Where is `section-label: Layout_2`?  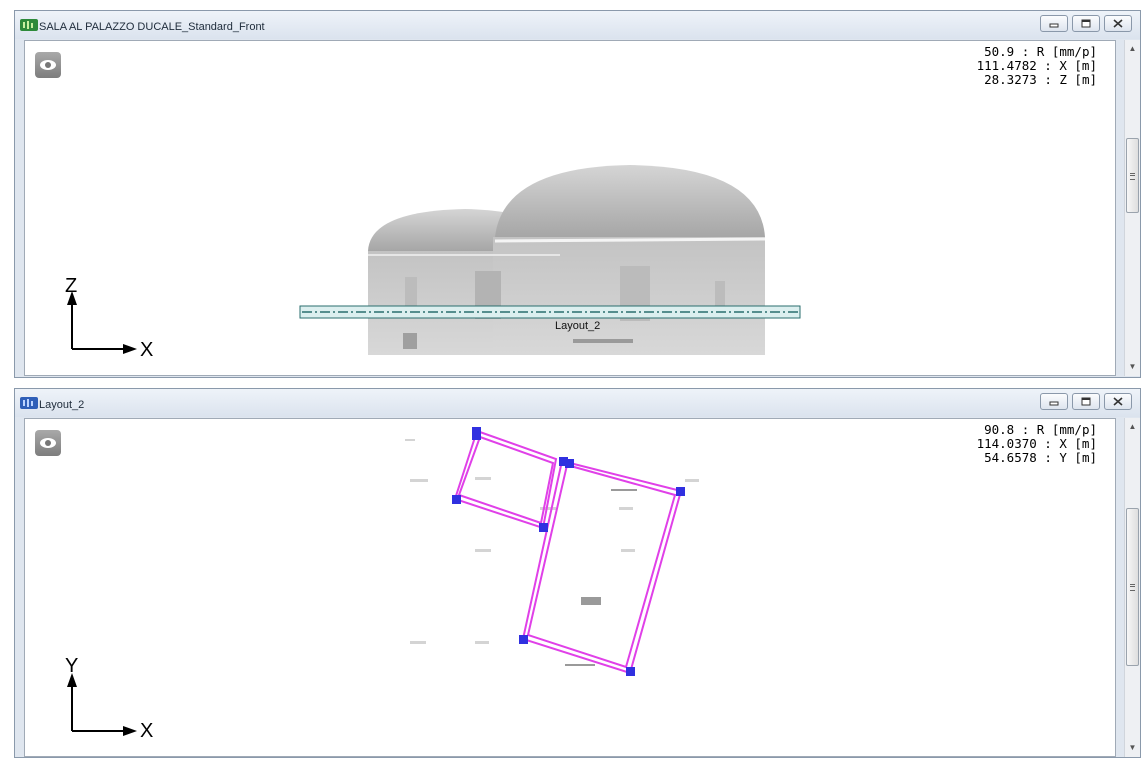
section-label: Layout_2 is located at coordinates (578, 326).